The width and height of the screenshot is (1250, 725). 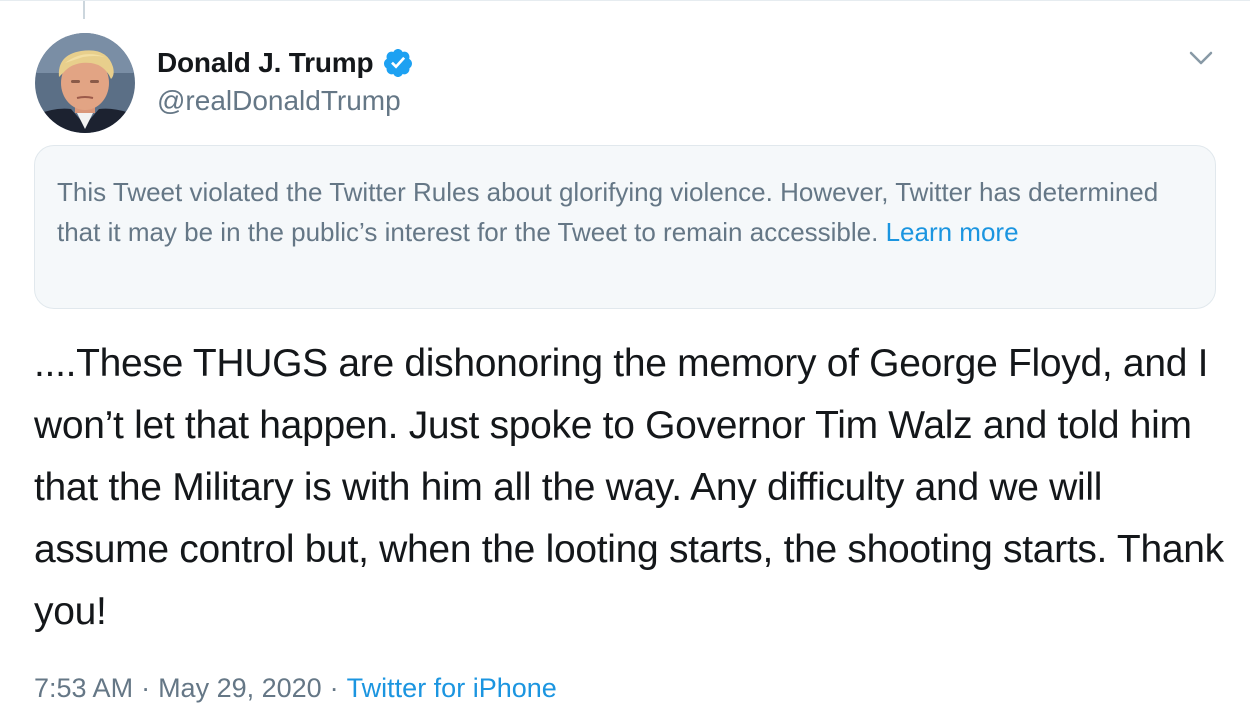 I want to click on tweet-metadata: 7:53 AM · May 29, 2020 · Twitter for iPhone, so click(x=295, y=688).